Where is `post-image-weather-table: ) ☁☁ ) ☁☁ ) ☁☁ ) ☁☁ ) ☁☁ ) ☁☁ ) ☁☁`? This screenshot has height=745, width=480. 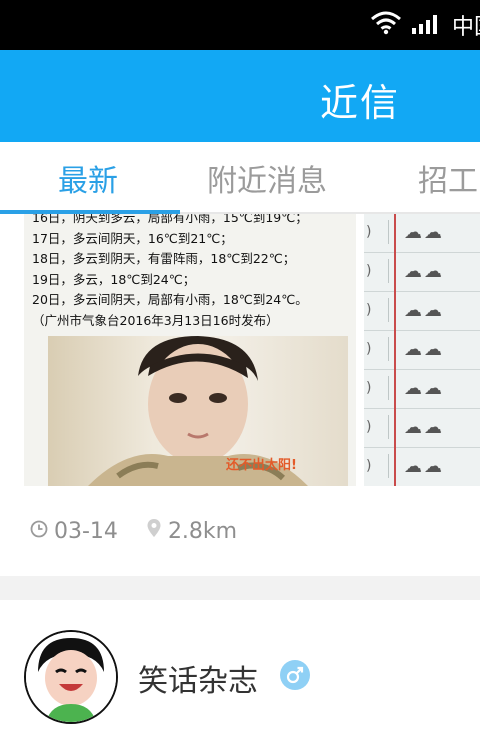
post-image-weather-table: ) ☁☁ ) ☁☁ ) ☁☁ ) ☁☁ ) ☁☁ ) ☁☁ ) ☁☁ is located at coordinates (422, 350).